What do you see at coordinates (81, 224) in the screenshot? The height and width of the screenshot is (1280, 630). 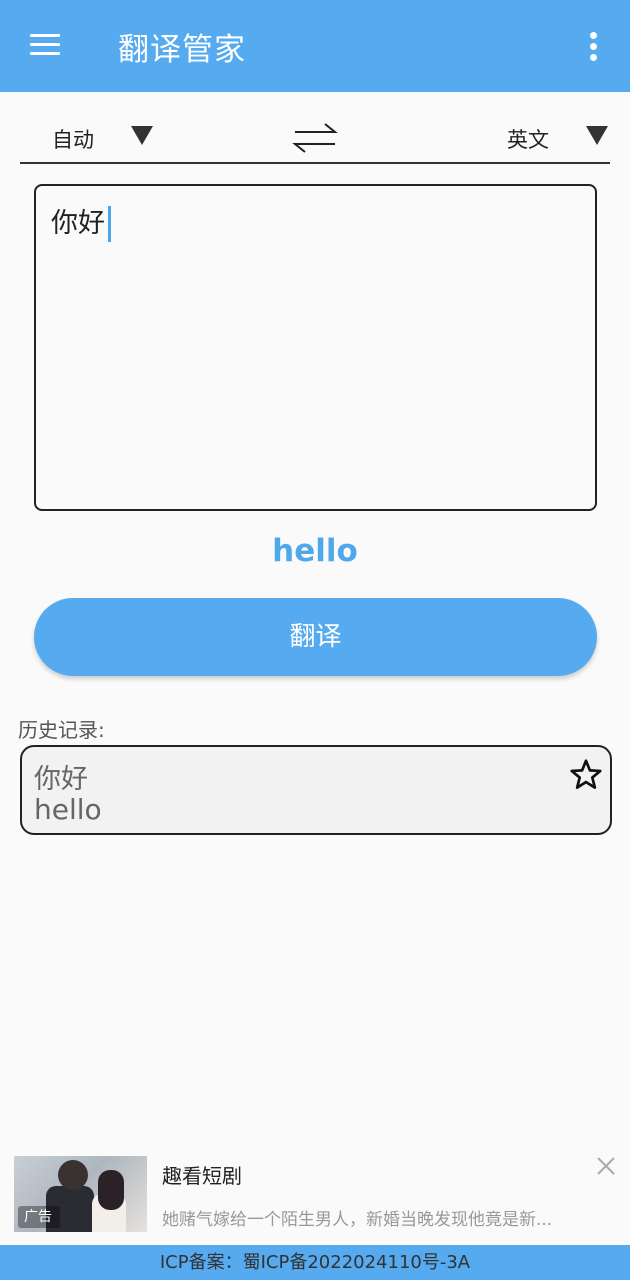 I see `source-text-value: 你好` at bounding box center [81, 224].